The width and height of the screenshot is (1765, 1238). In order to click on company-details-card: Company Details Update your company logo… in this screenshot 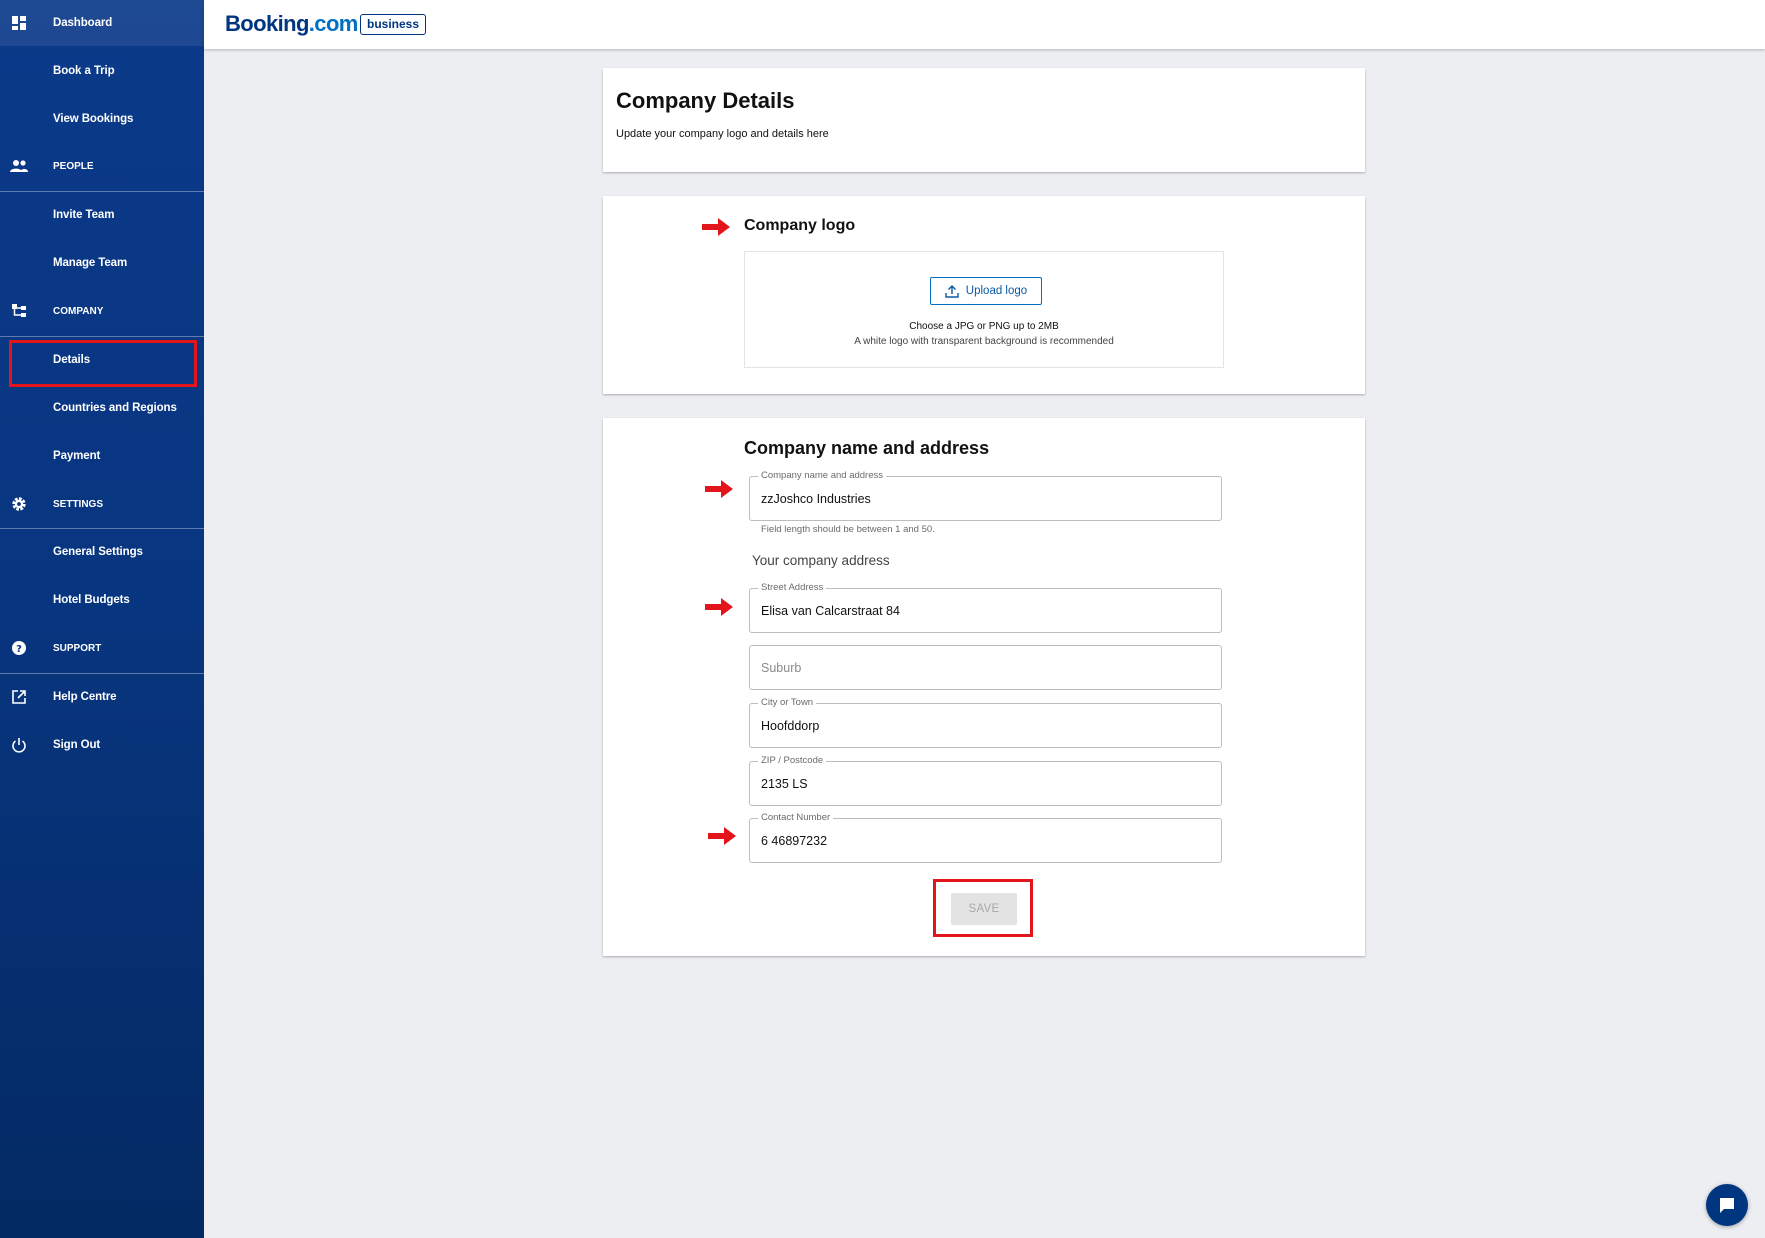, I will do `click(984, 120)`.